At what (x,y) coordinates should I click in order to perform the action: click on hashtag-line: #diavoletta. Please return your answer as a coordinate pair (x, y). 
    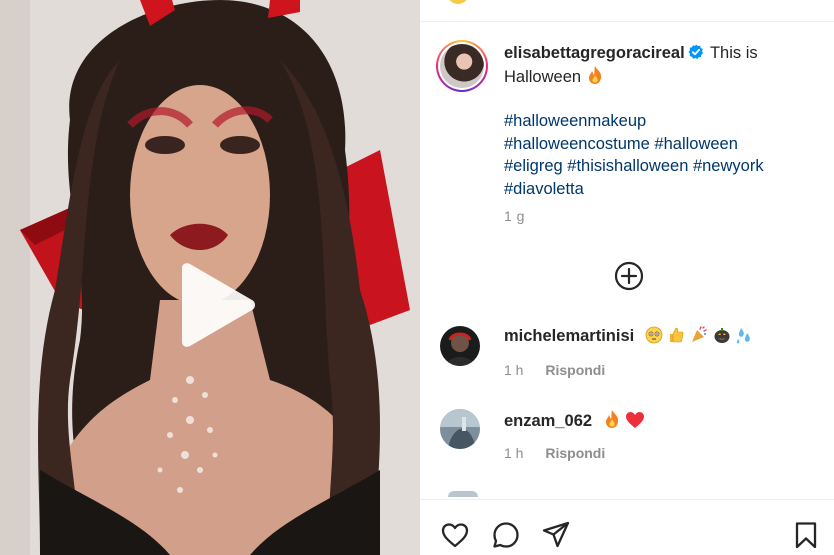
    Looking at the image, I should click on (663, 189).